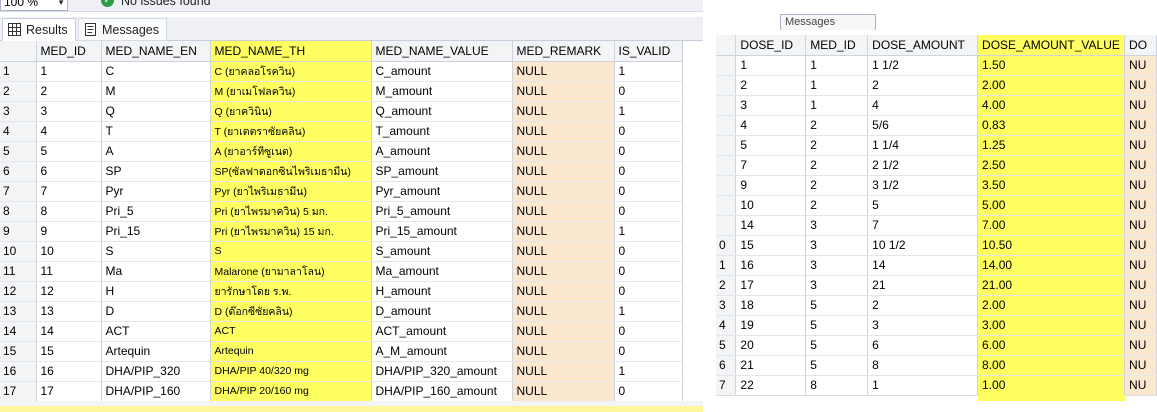  Describe the element at coordinates (291, 71) in the screenshot. I see `table-cell: C (ยาคลอโรควิน)` at that location.